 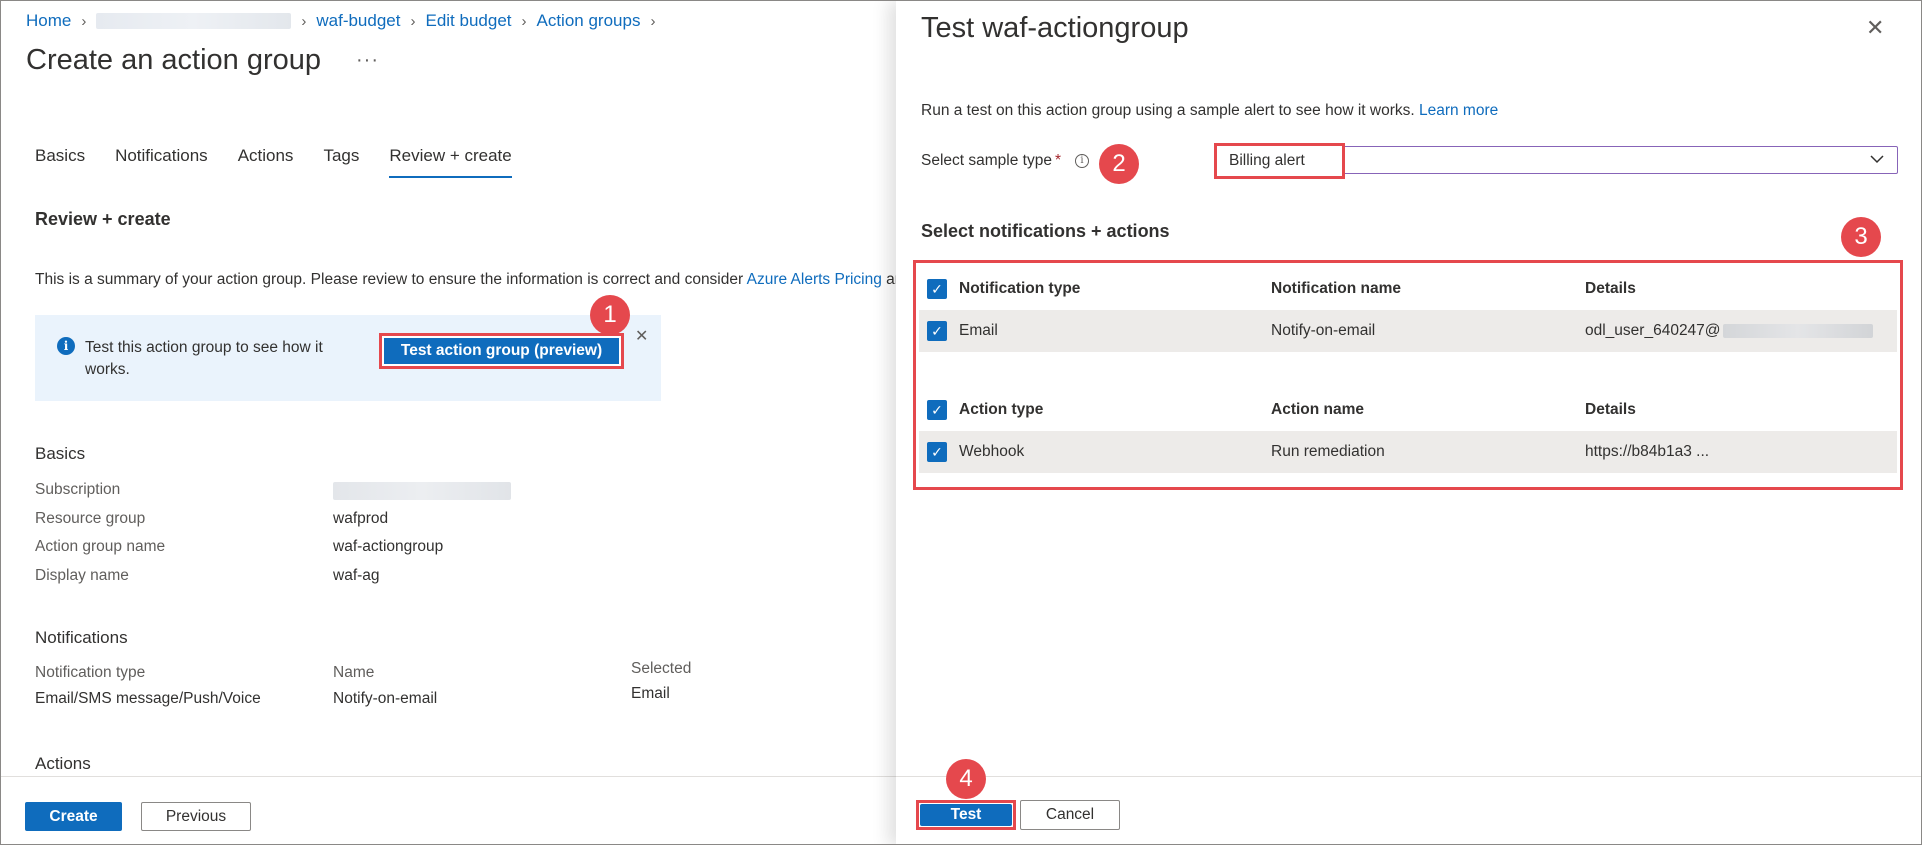 I want to click on notification-details-header: Details, so click(x=1610, y=288).